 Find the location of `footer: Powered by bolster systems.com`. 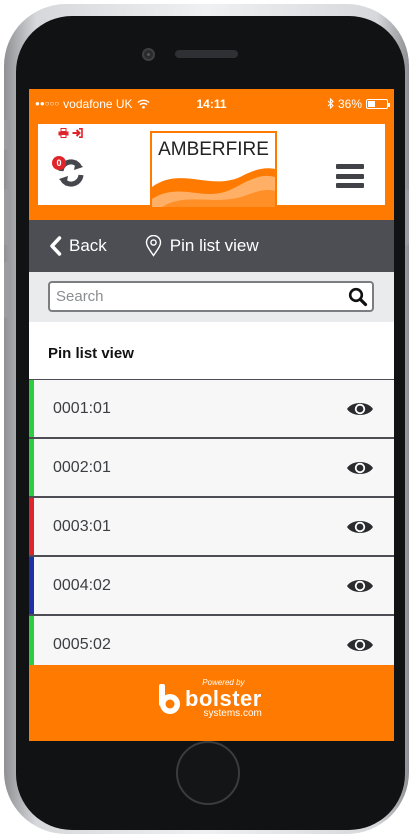

footer: Powered by bolster systems.com is located at coordinates (211, 703).